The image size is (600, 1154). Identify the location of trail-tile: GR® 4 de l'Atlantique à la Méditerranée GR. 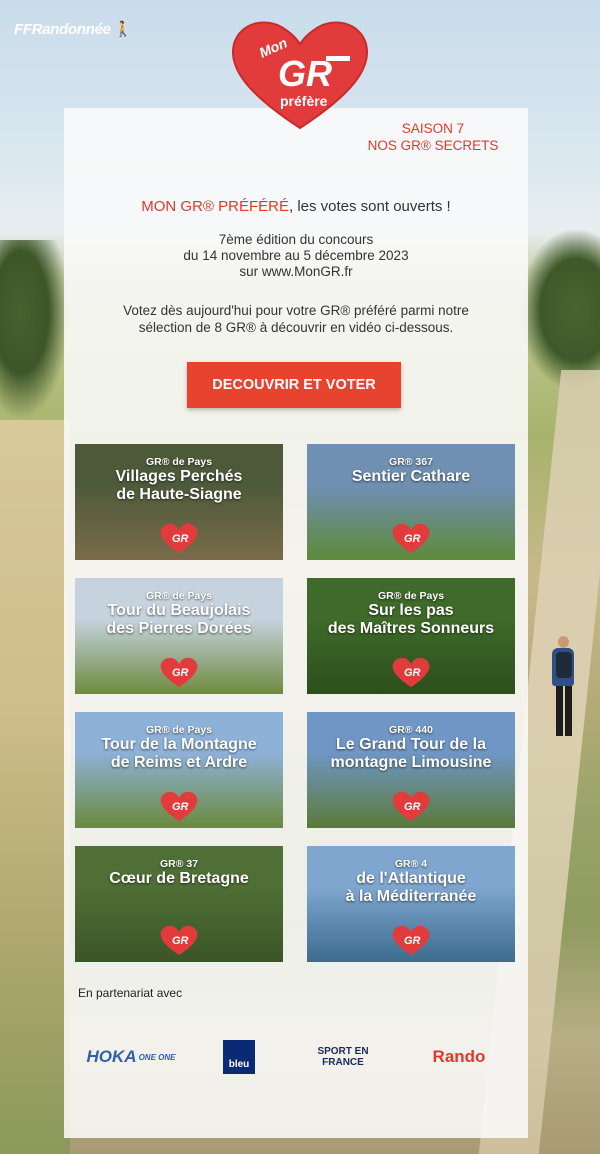
(411, 904).